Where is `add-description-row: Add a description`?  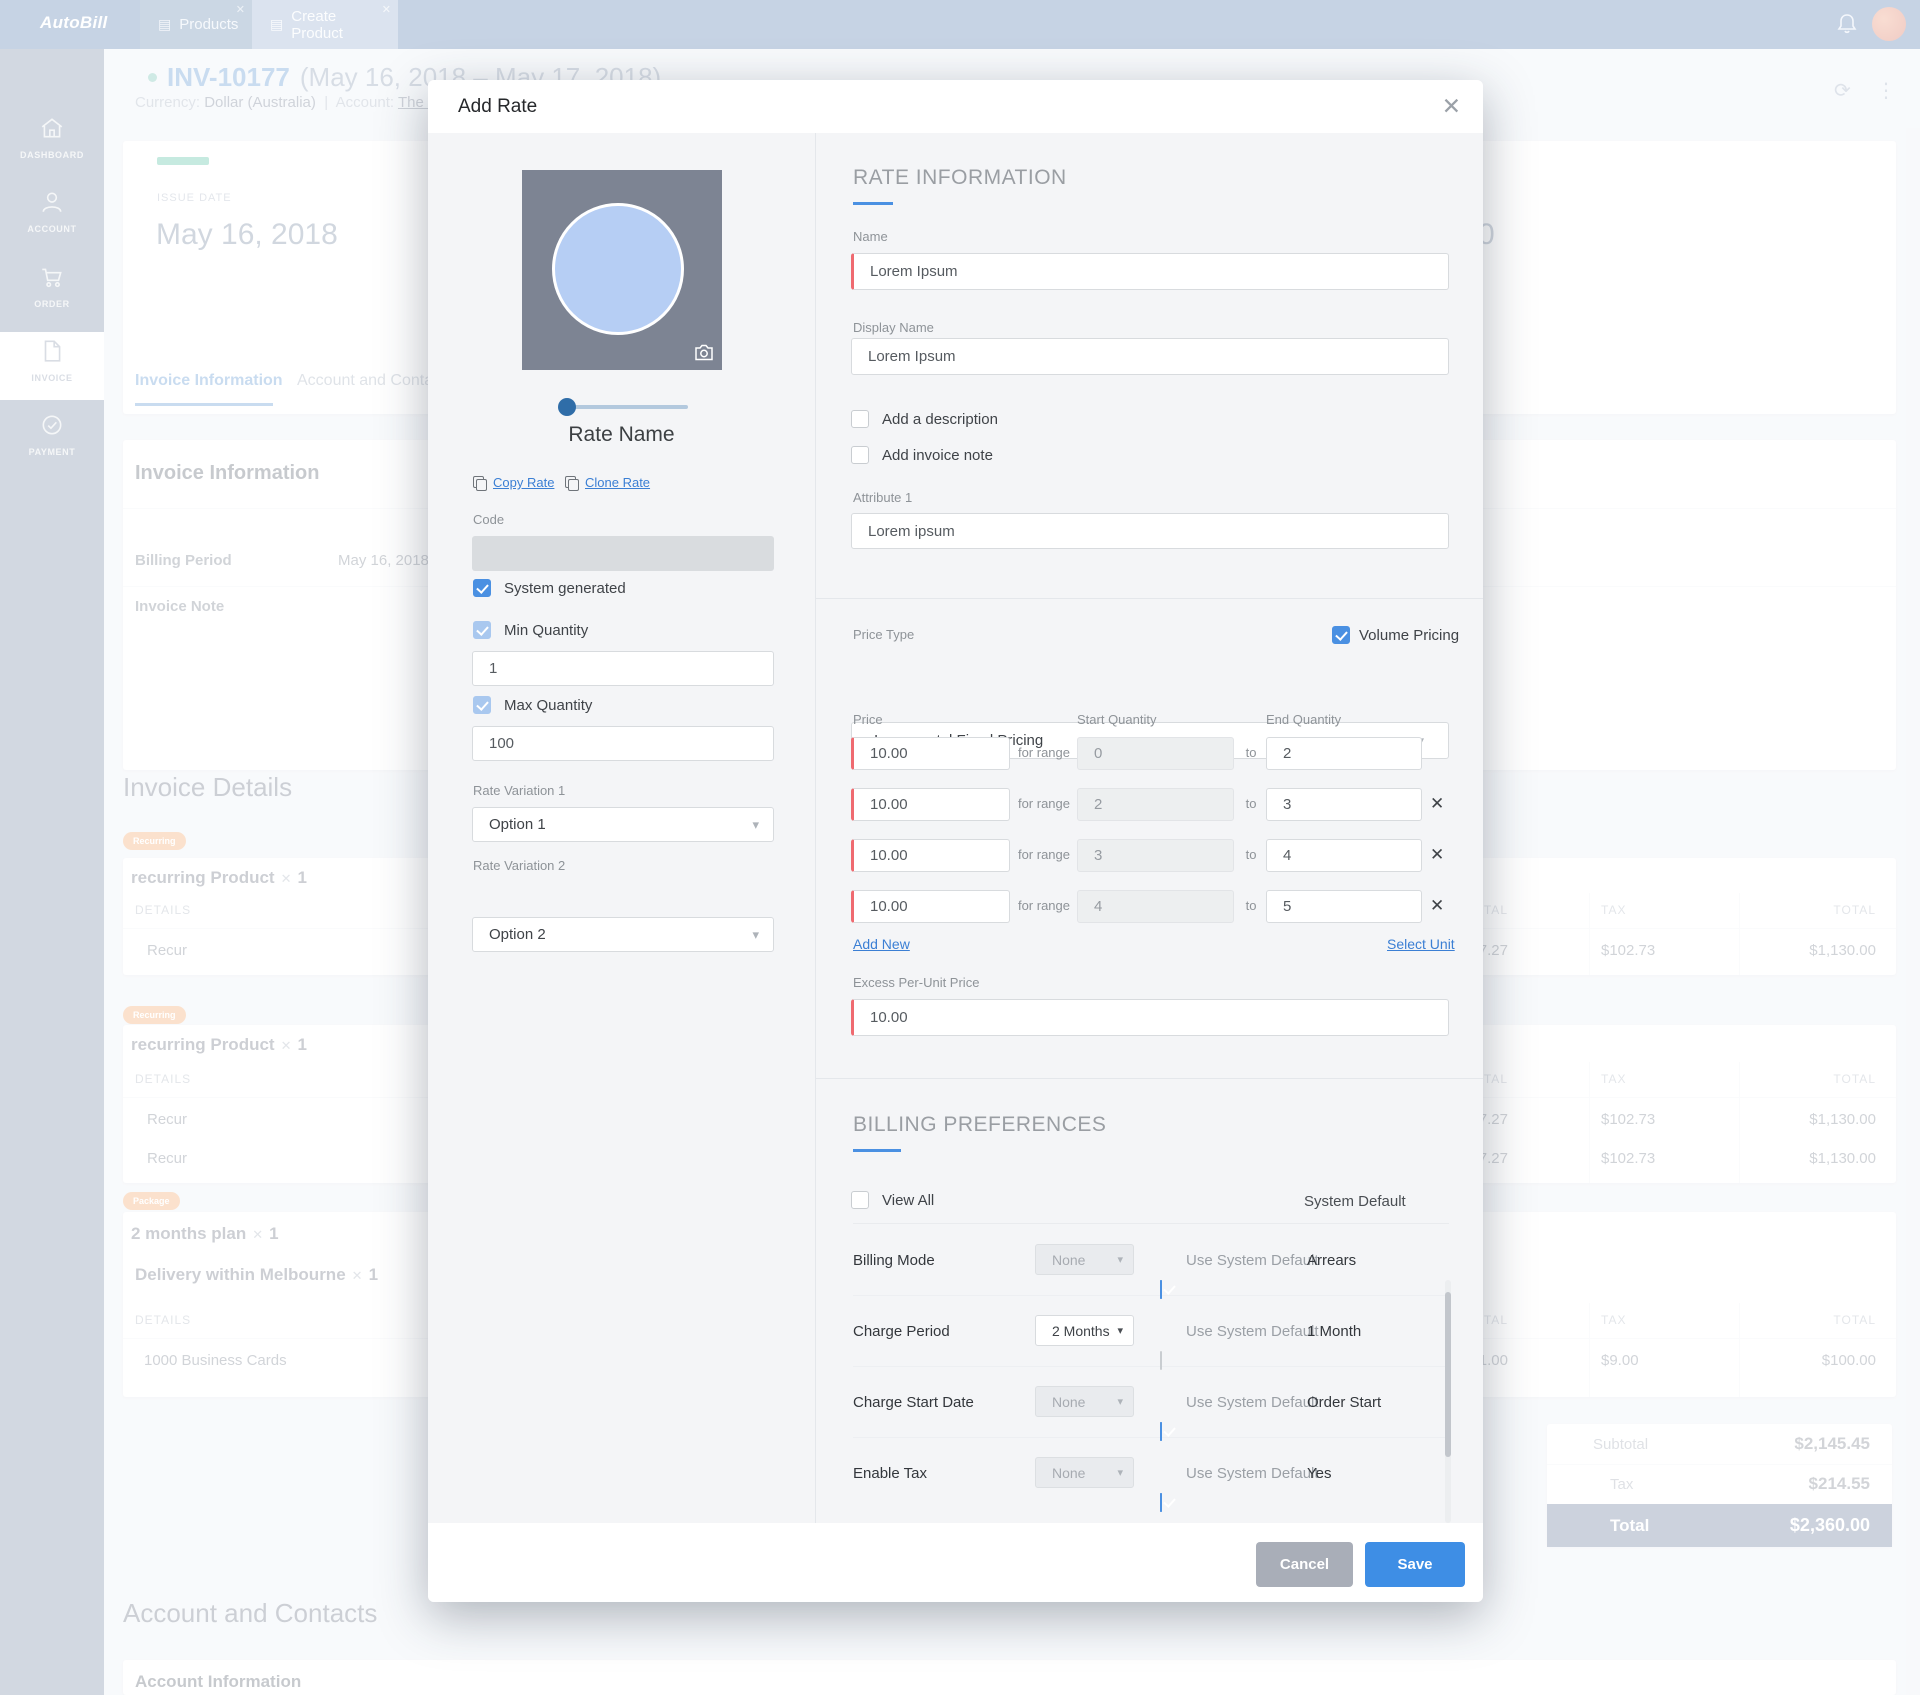 add-description-row: Add a description is located at coordinates (924, 419).